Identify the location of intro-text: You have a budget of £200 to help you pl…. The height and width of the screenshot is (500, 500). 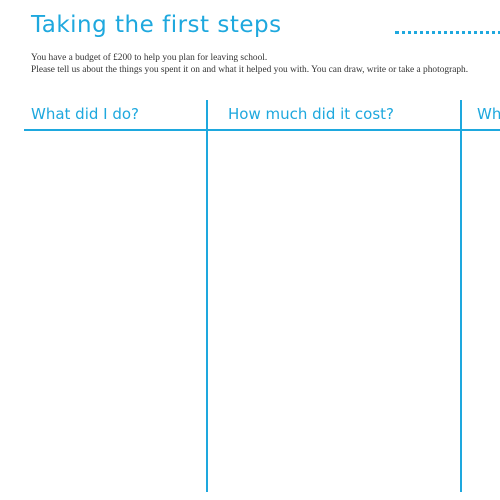
(249, 64).